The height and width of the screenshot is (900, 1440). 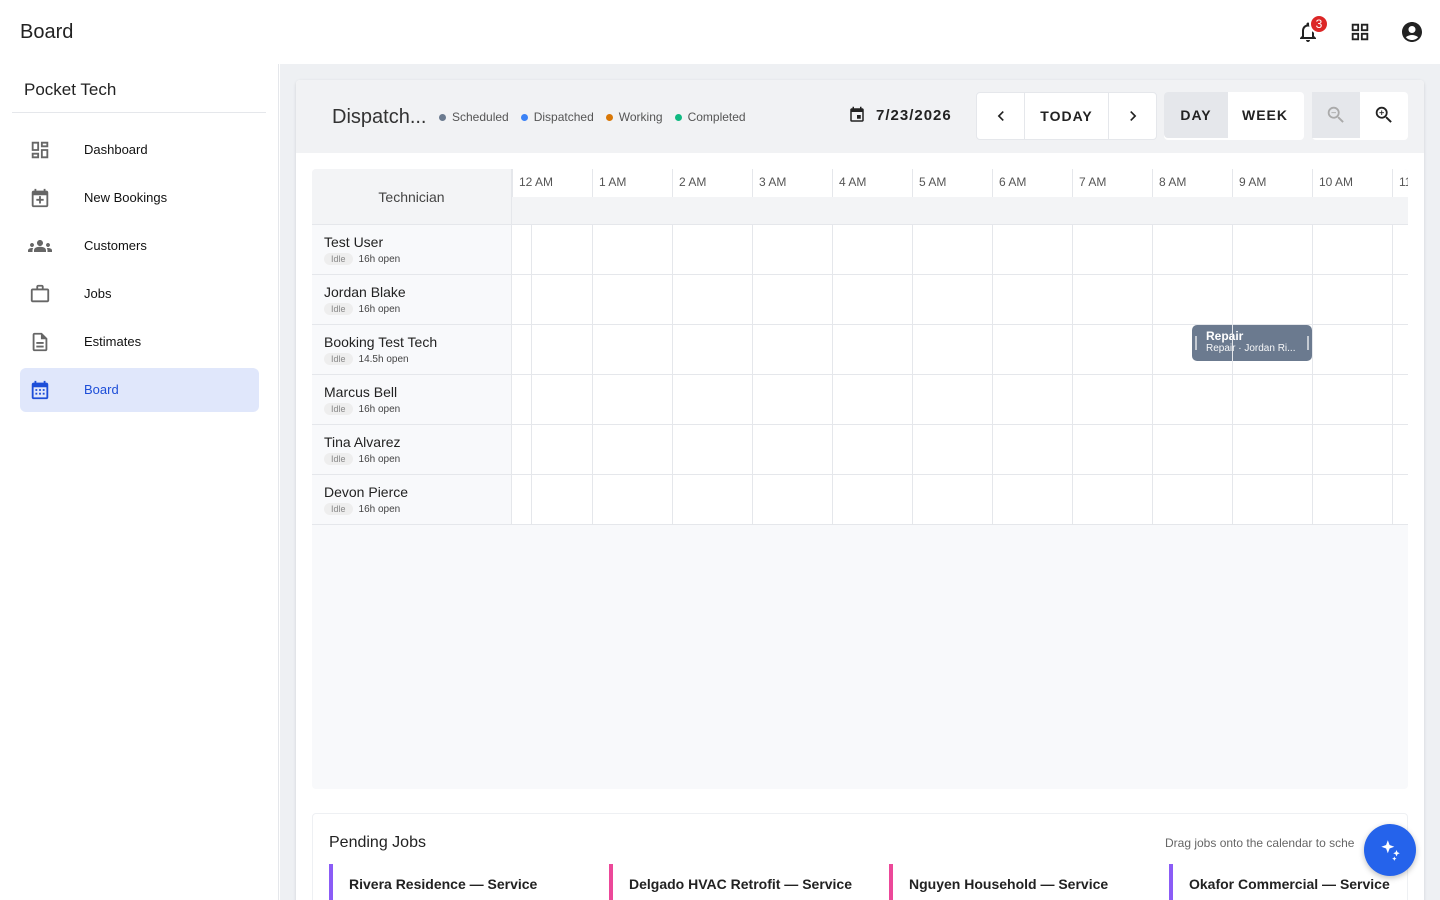 I want to click on technician-row: Devon Pierce Idle 16h open, so click(x=860, y=500).